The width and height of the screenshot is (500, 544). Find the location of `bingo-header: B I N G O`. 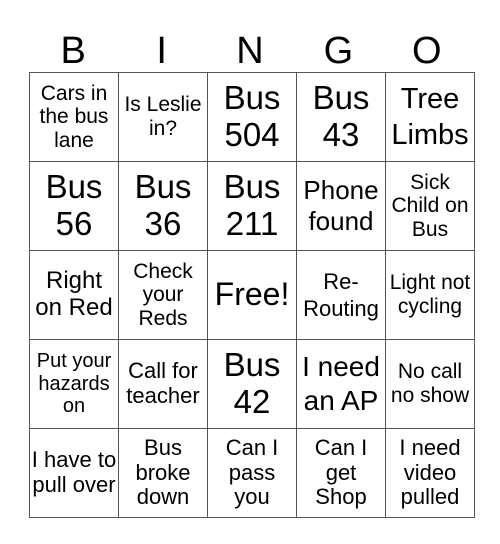

bingo-header: B I N G O is located at coordinates (250, 51).